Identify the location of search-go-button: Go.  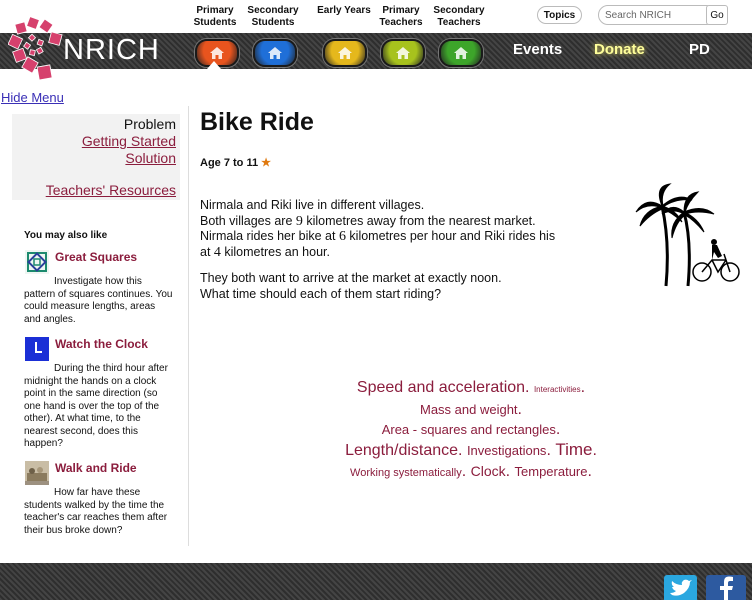
(717, 15).